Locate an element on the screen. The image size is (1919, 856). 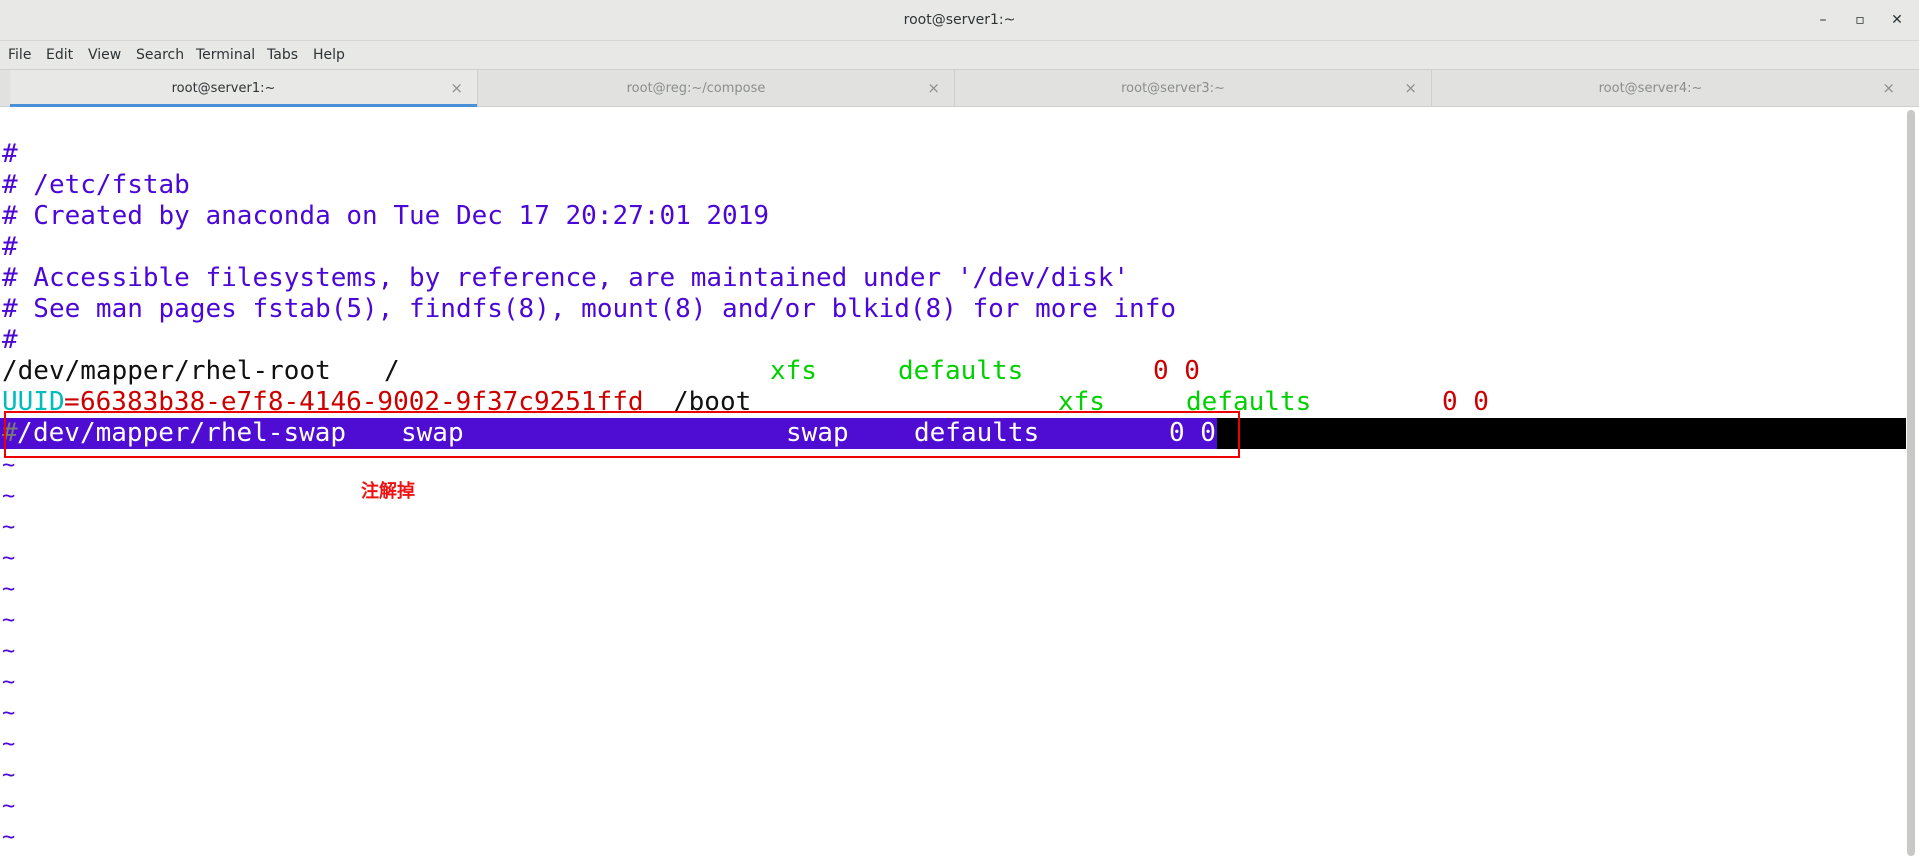
tab-label: root@server4:~ is located at coordinates (1650, 88).